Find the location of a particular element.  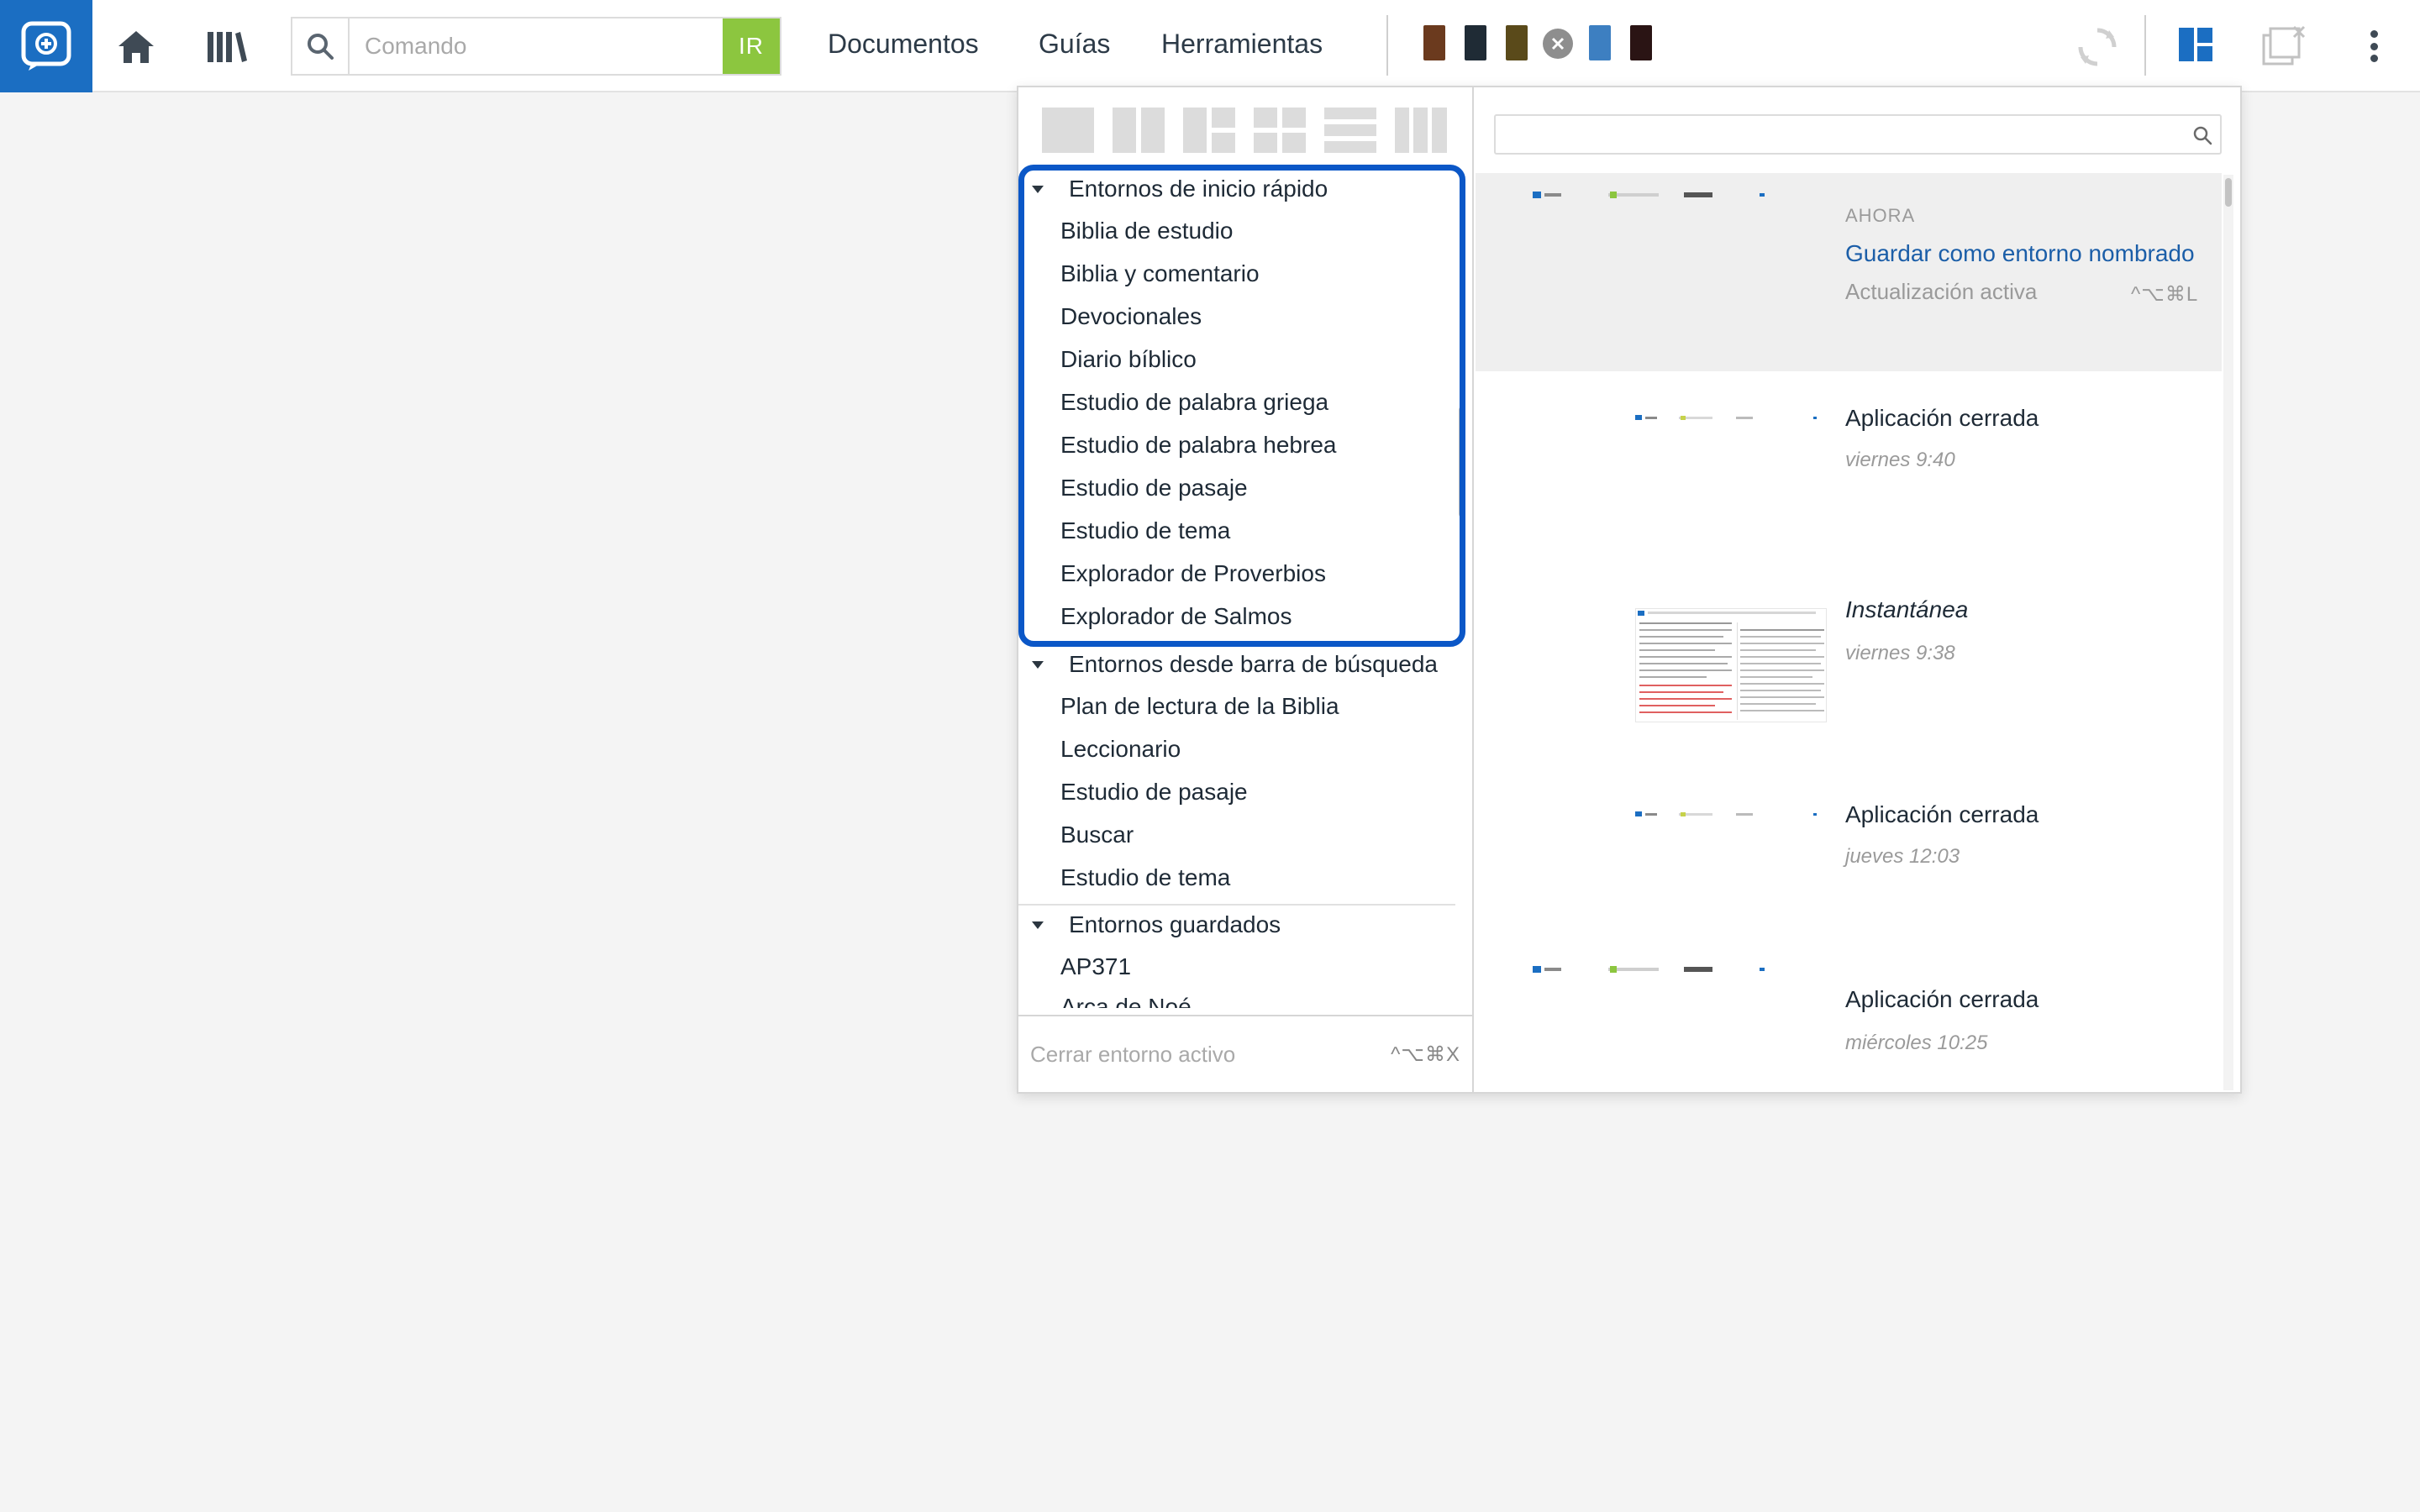

close-panel-icon is located at coordinates (2283, 46).